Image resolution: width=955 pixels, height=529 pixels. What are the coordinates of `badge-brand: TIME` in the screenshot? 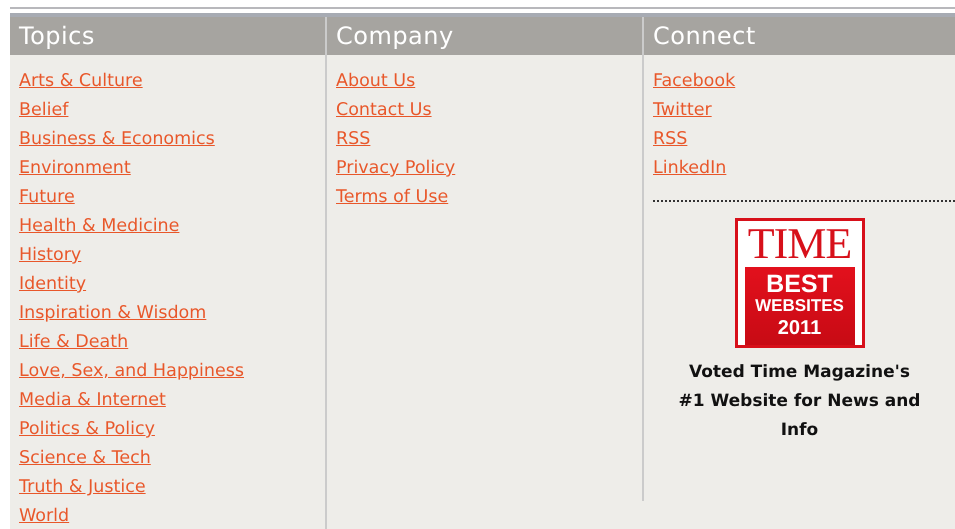 It's located at (800, 244).